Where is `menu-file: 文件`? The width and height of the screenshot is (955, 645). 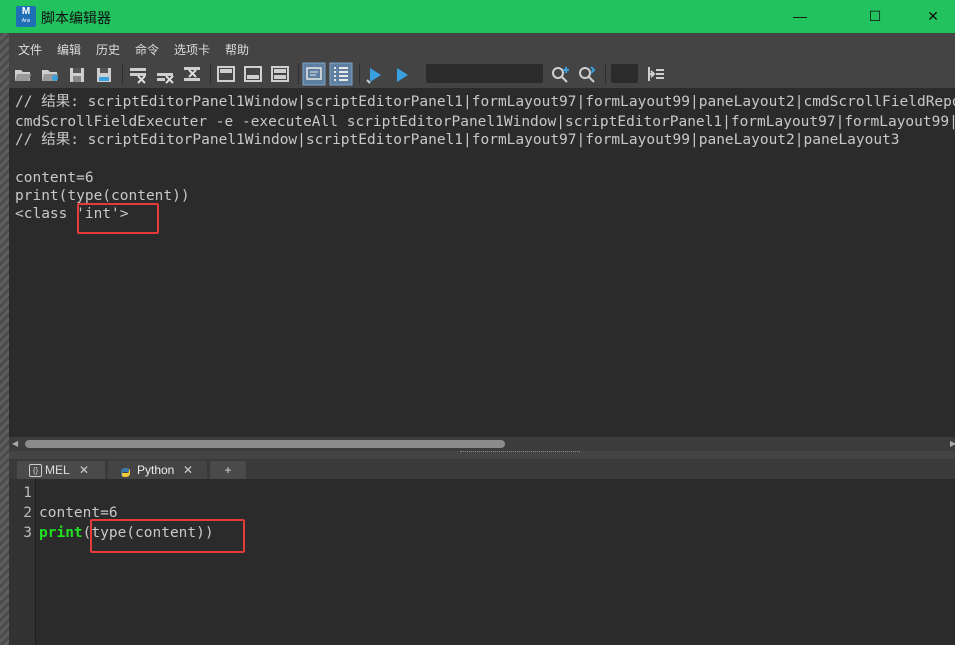 menu-file: 文件 is located at coordinates (30, 49).